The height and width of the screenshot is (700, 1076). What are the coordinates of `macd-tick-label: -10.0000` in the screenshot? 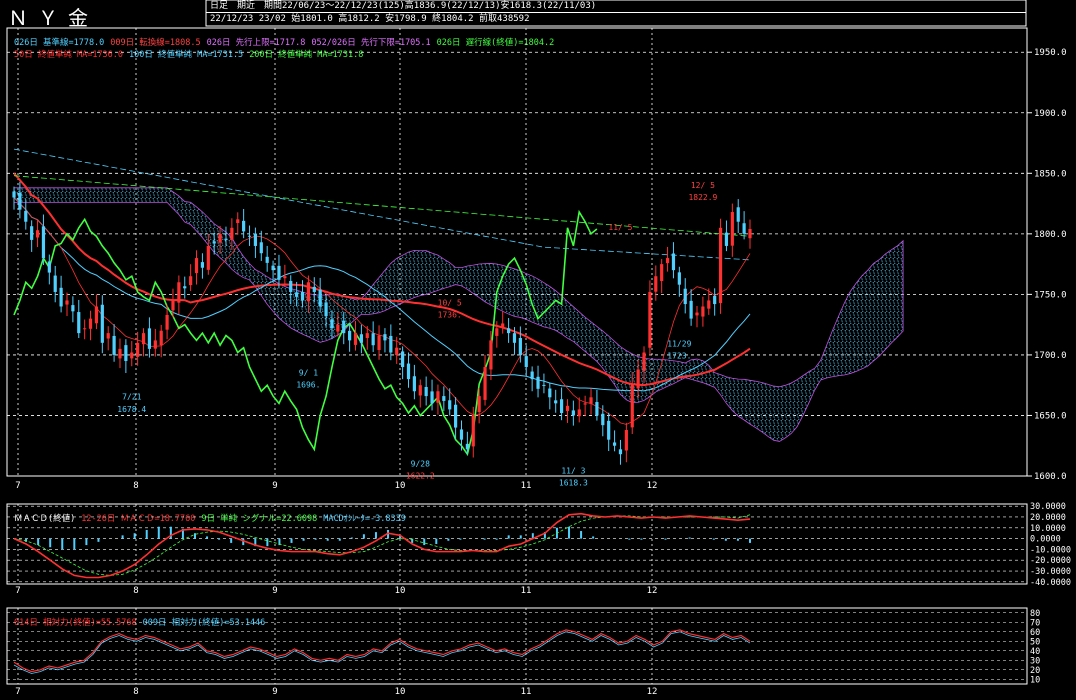 It's located at (1050, 550).